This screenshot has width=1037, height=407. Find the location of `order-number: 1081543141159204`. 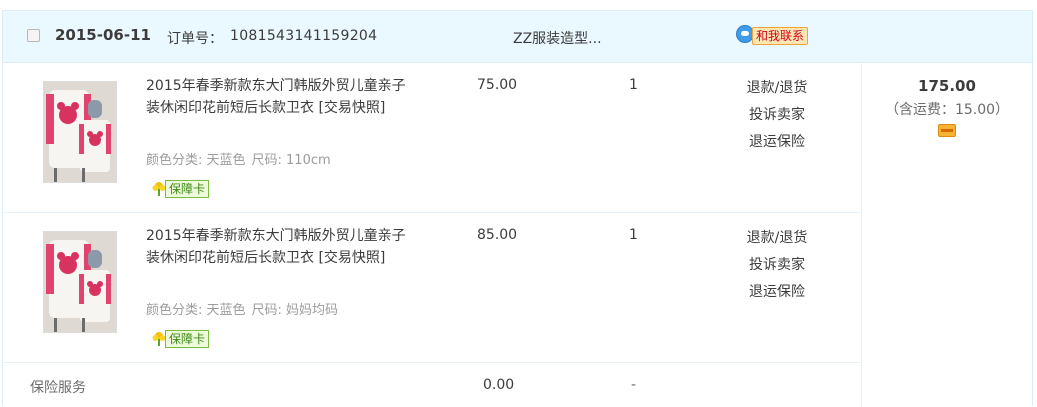

order-number: 1081543141159204 is located at coordinates (304, 36).